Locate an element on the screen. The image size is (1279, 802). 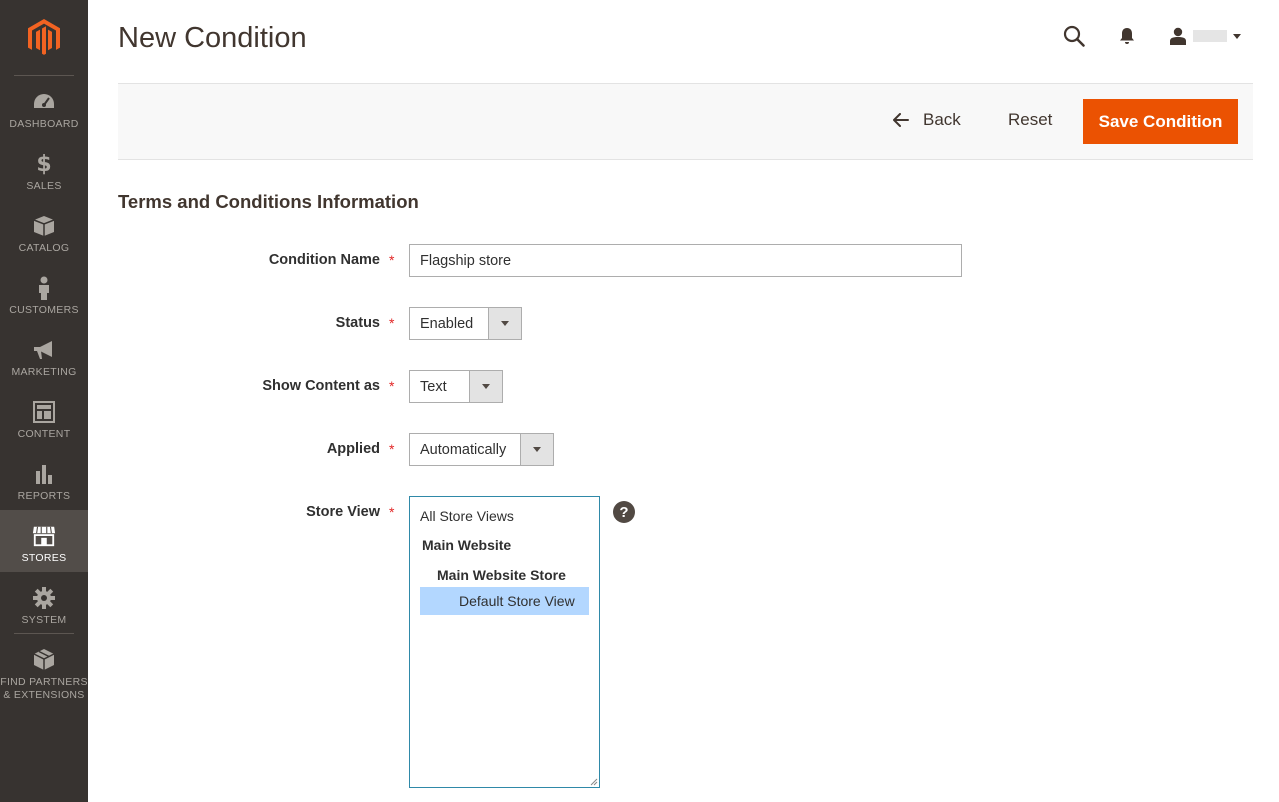
header-actions is located at coordinates (1150, 36).